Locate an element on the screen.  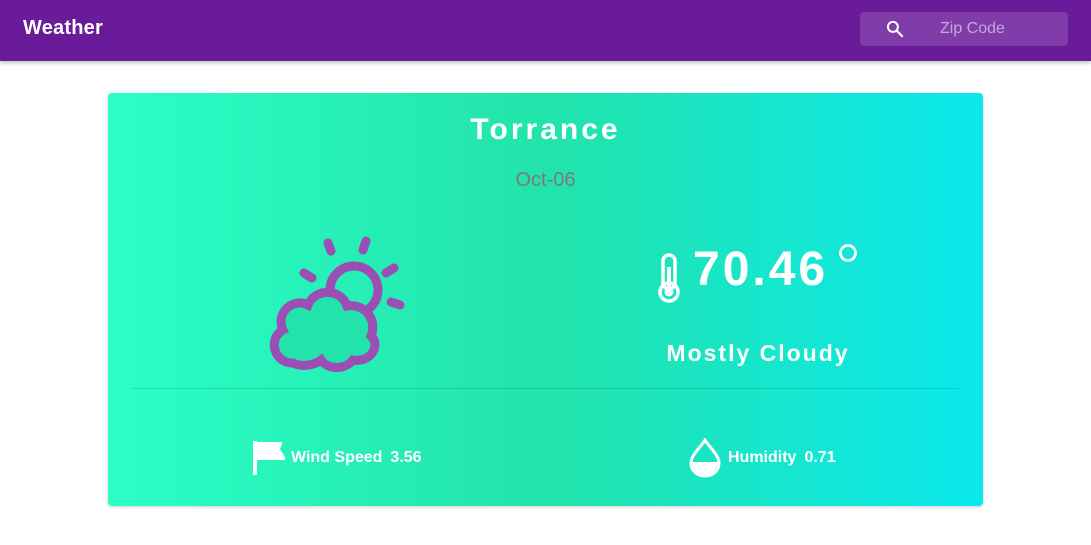
search-box is located at coordinates (964, 29).